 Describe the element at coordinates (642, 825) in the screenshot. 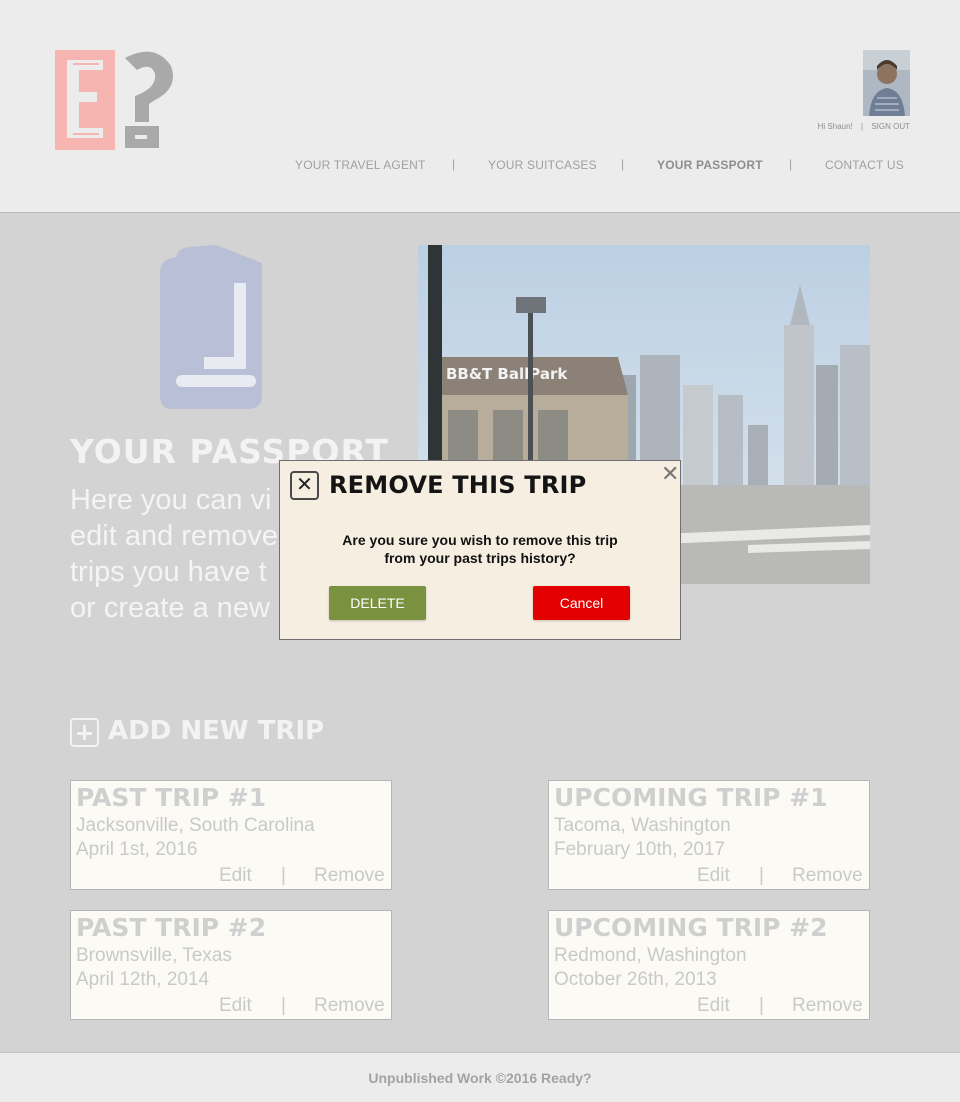

I see `trip-location: Tacoma, Washington` at that location.